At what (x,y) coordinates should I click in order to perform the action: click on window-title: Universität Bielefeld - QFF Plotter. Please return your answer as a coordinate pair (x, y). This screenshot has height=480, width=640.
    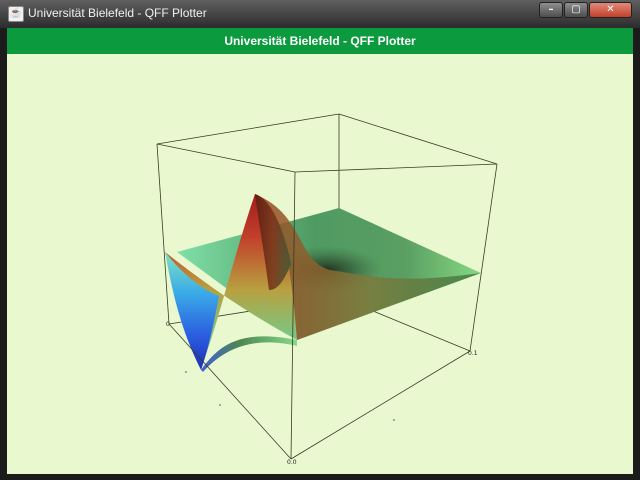
    Looking at the image, I should click on (117, 13).